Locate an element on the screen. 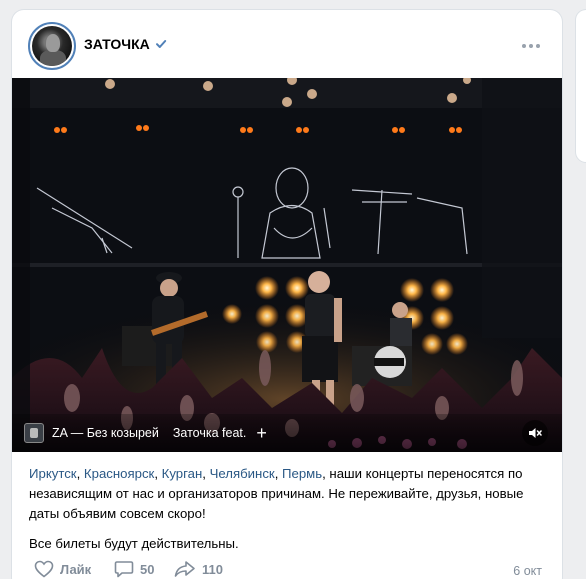 This screenshot has width=586, height=579. like-label: Лайк is located at coordinates (76, 569).